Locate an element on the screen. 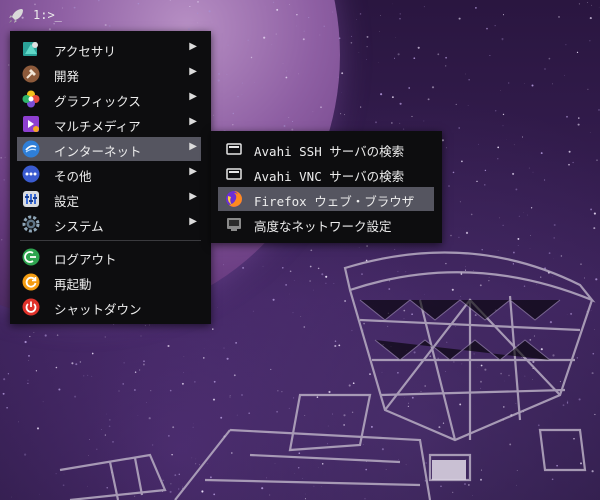 The height and width of the screenshot is (500, 600). rocket-icon is located at coordinates (16, 16).